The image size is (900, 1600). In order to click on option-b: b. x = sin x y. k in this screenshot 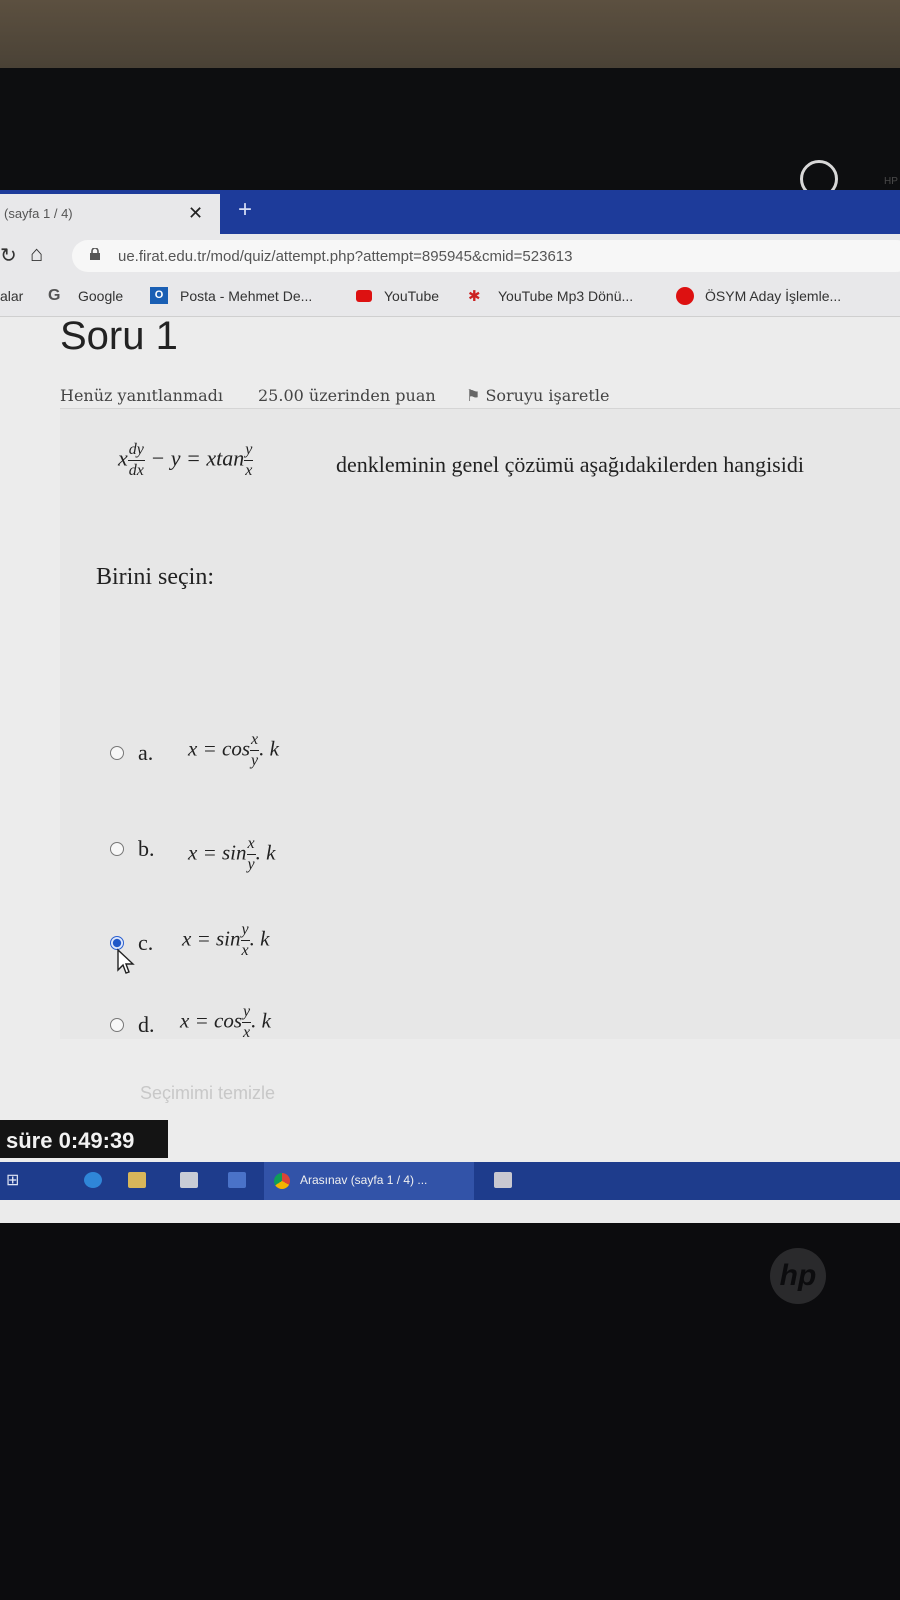, I will do `click(318, 866)`.